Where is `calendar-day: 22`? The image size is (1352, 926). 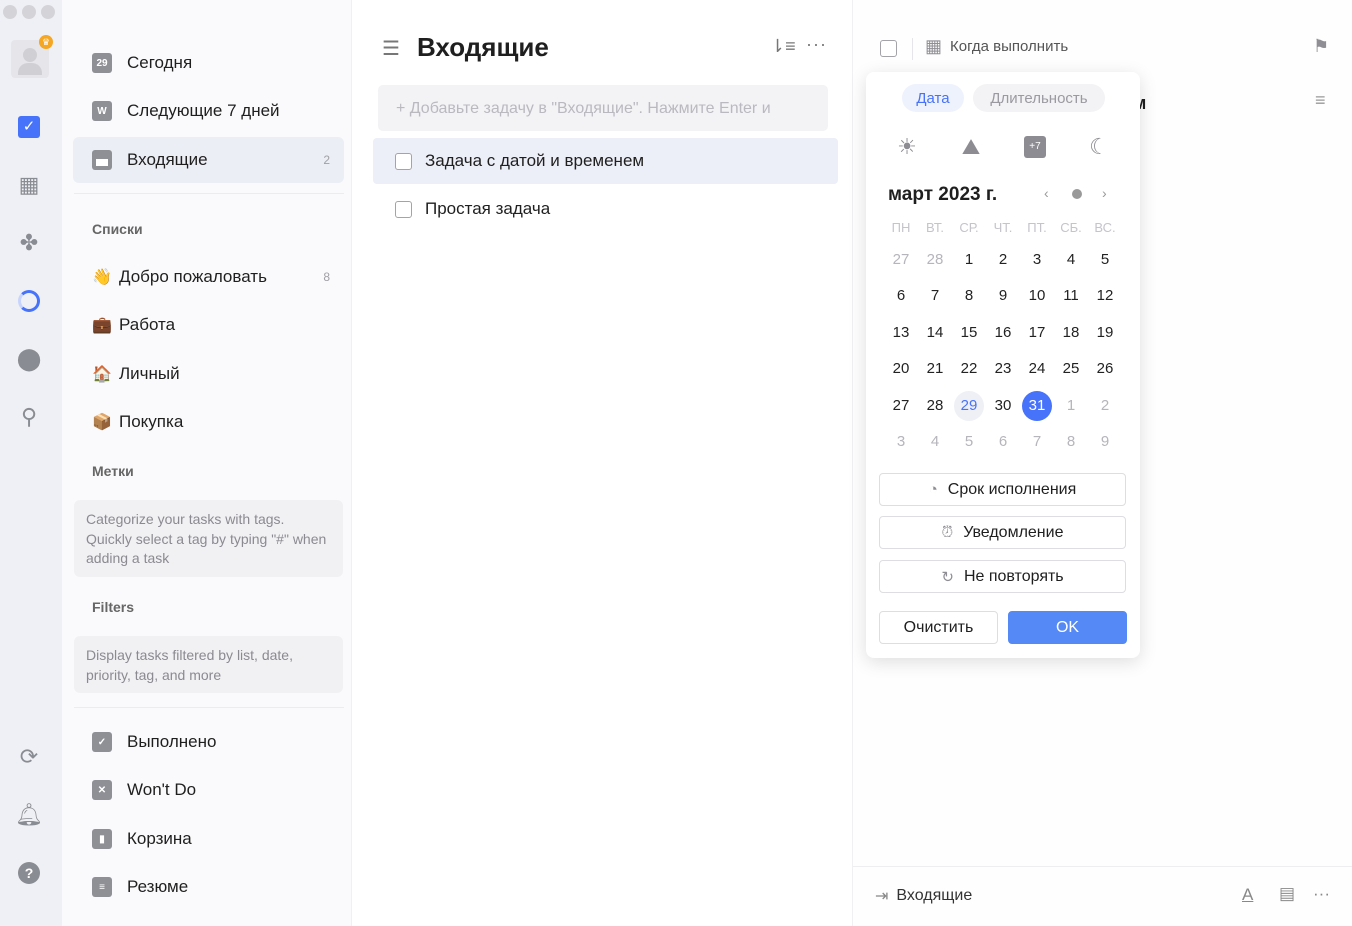
calendar-day: 22 is located at coordinates (969, 369).